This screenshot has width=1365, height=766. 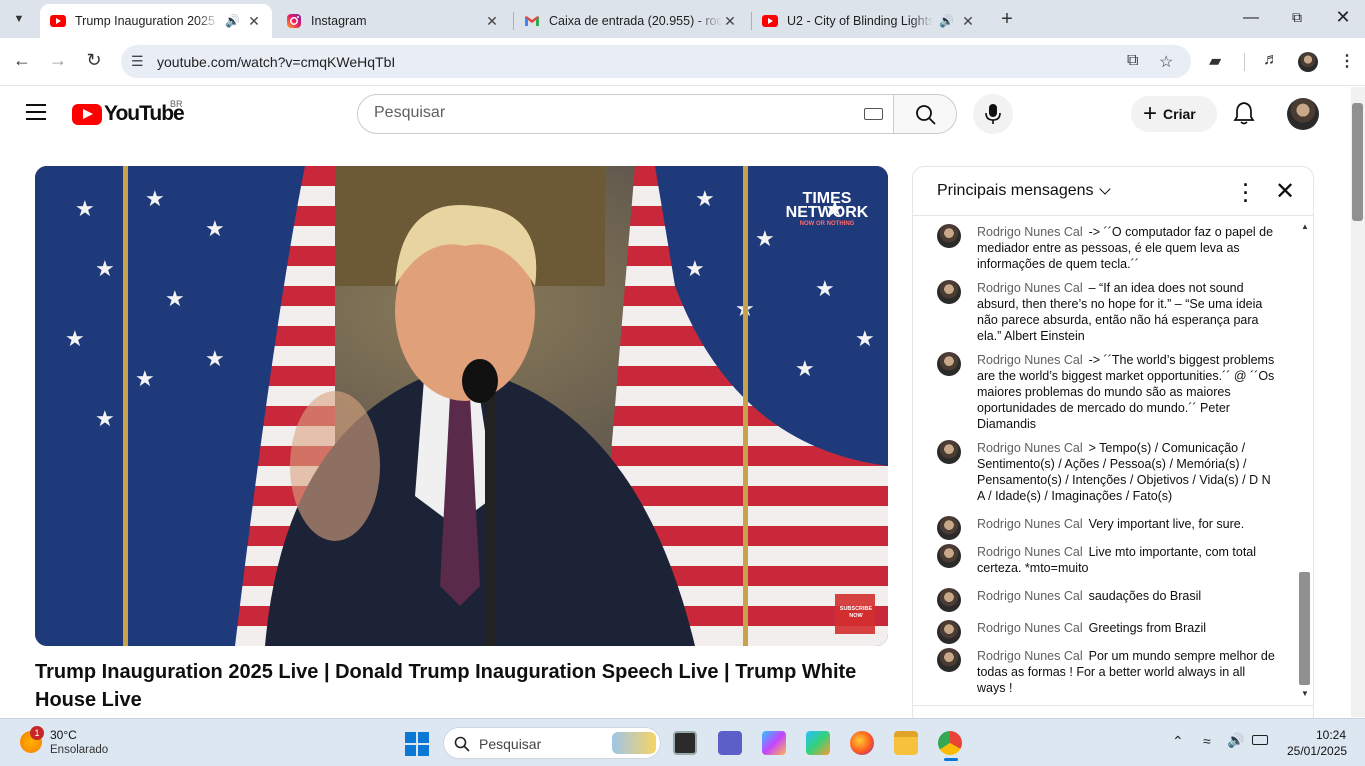 I want to click on message-text: Very important live, for sure., so click(x=1166, y=524).